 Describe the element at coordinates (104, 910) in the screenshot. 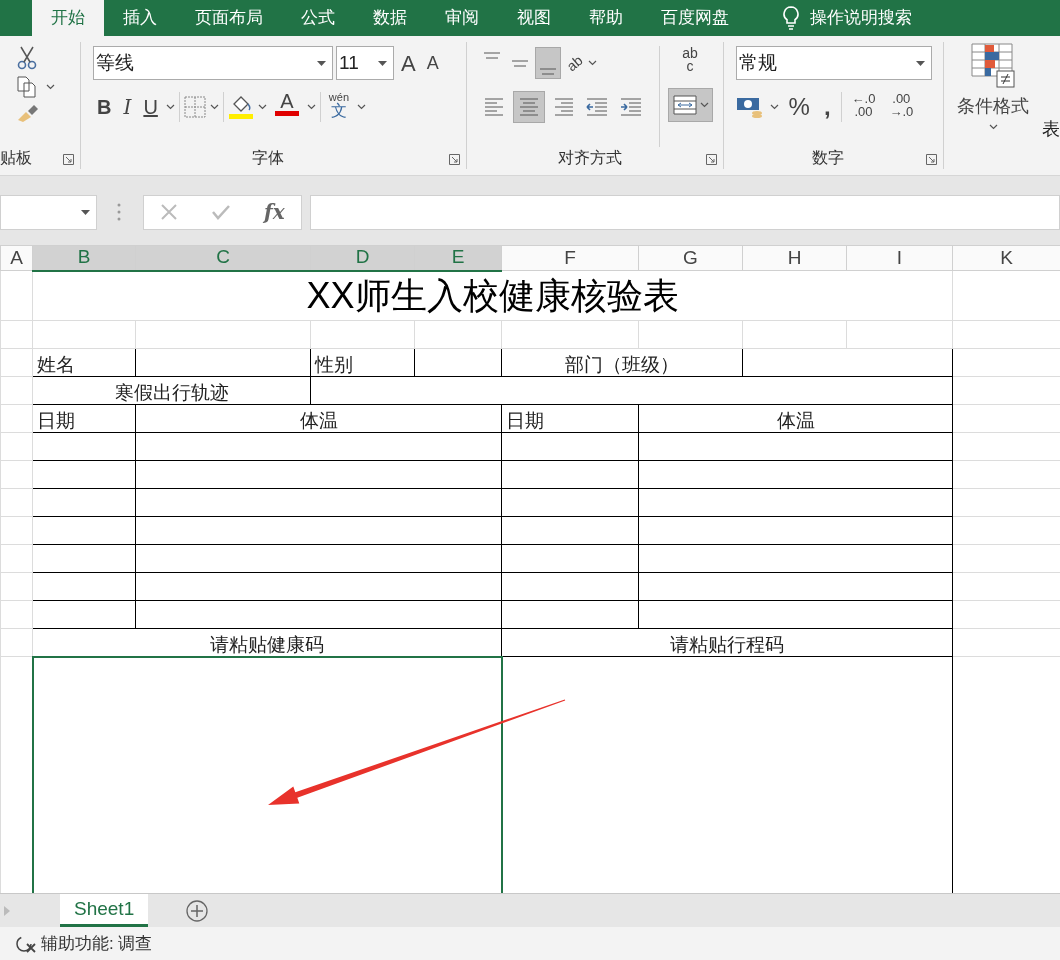

I see `sheet-tab: Sheet1` at that location.